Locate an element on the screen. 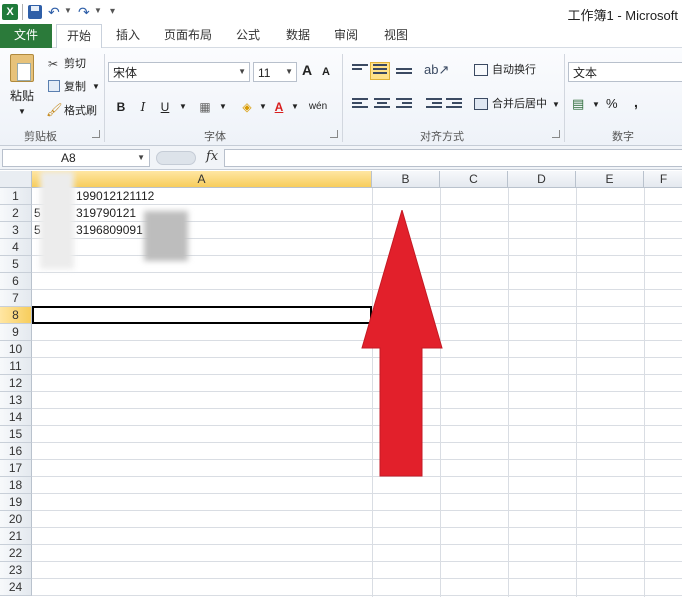 The height and width of the screenshot is (597, 682). font-color-dropdown-icon: ▼ is located at coordinates (295, 107).